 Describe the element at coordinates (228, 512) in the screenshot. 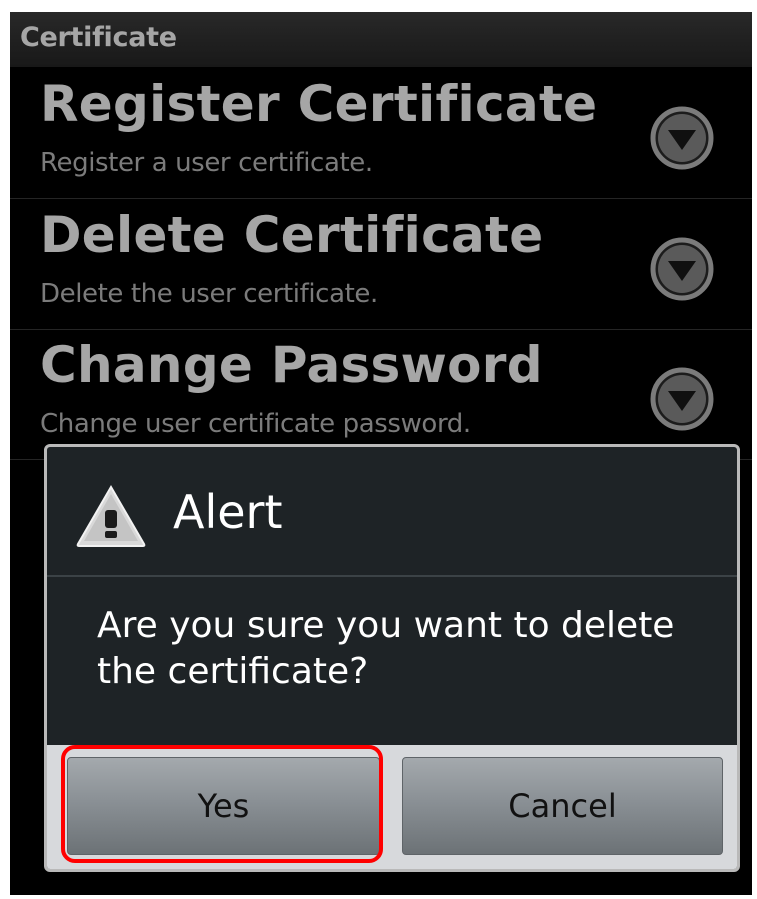

I see `dialog-title: Alert` at that location.